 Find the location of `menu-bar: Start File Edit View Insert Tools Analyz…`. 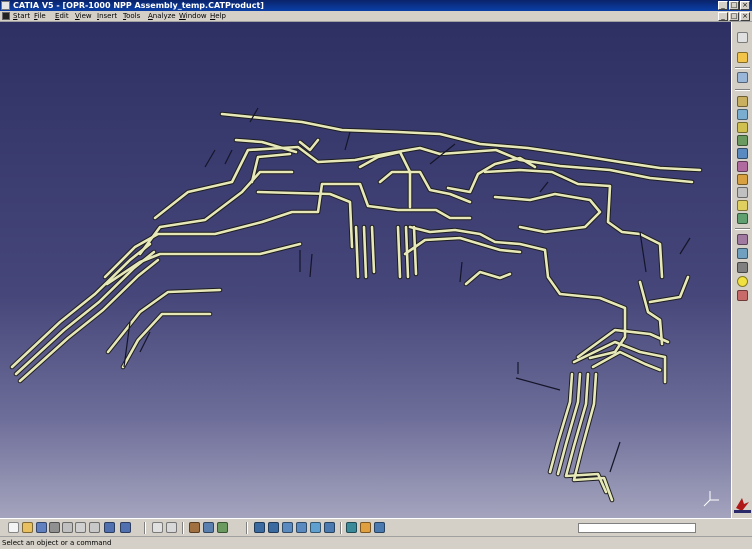

menu-bar: Start File Edit View Insert Tools Analyz… is located at coordinates (376, 16).